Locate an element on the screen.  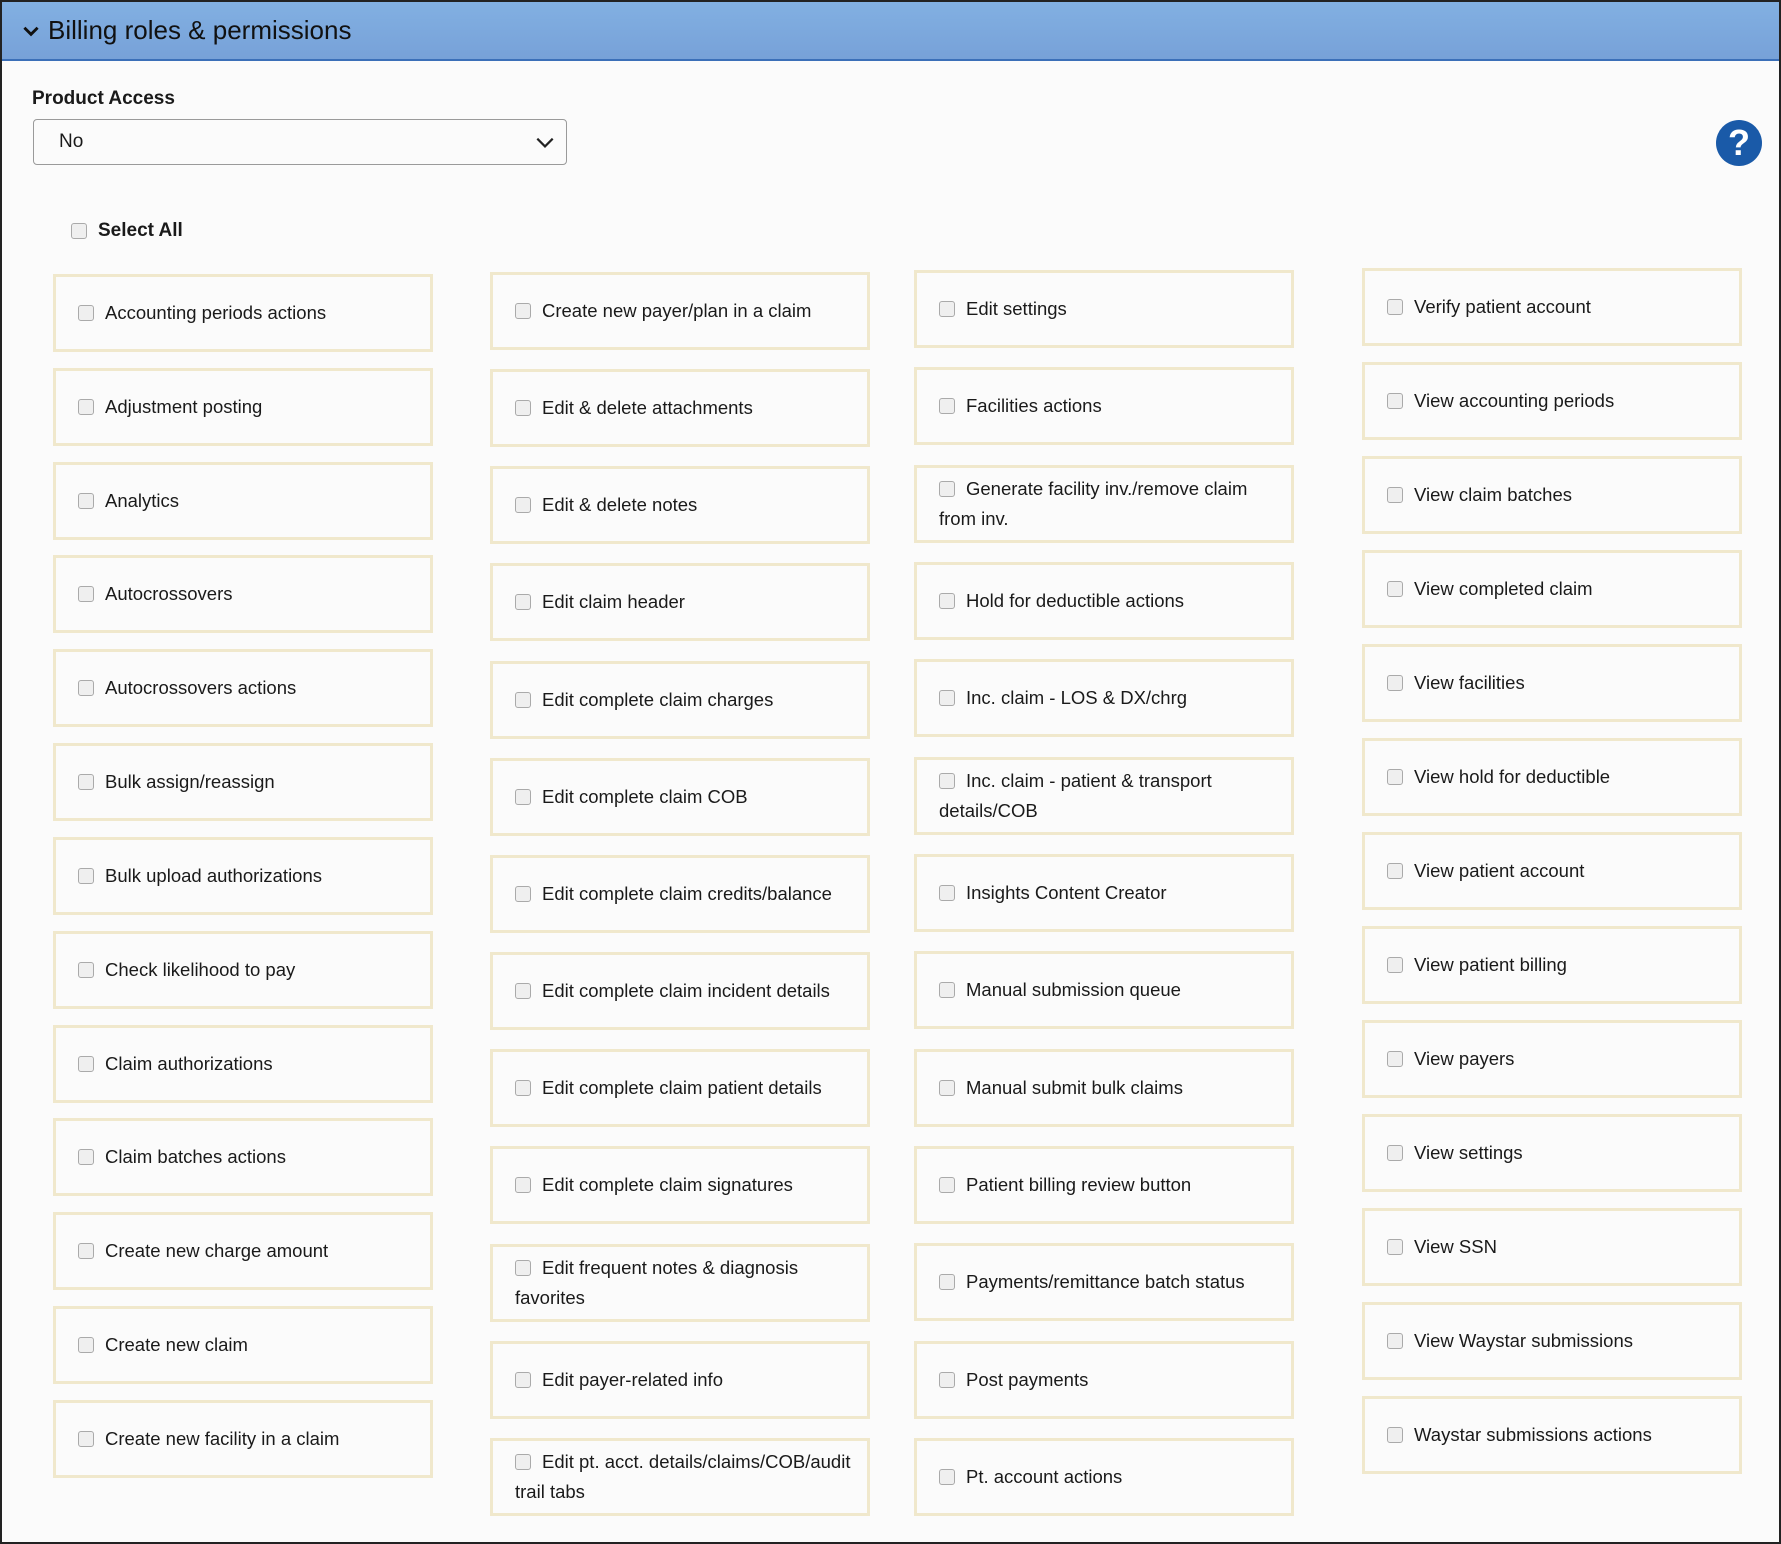
permission-item: Edit & delete notes is located at coordinates (680, 505).